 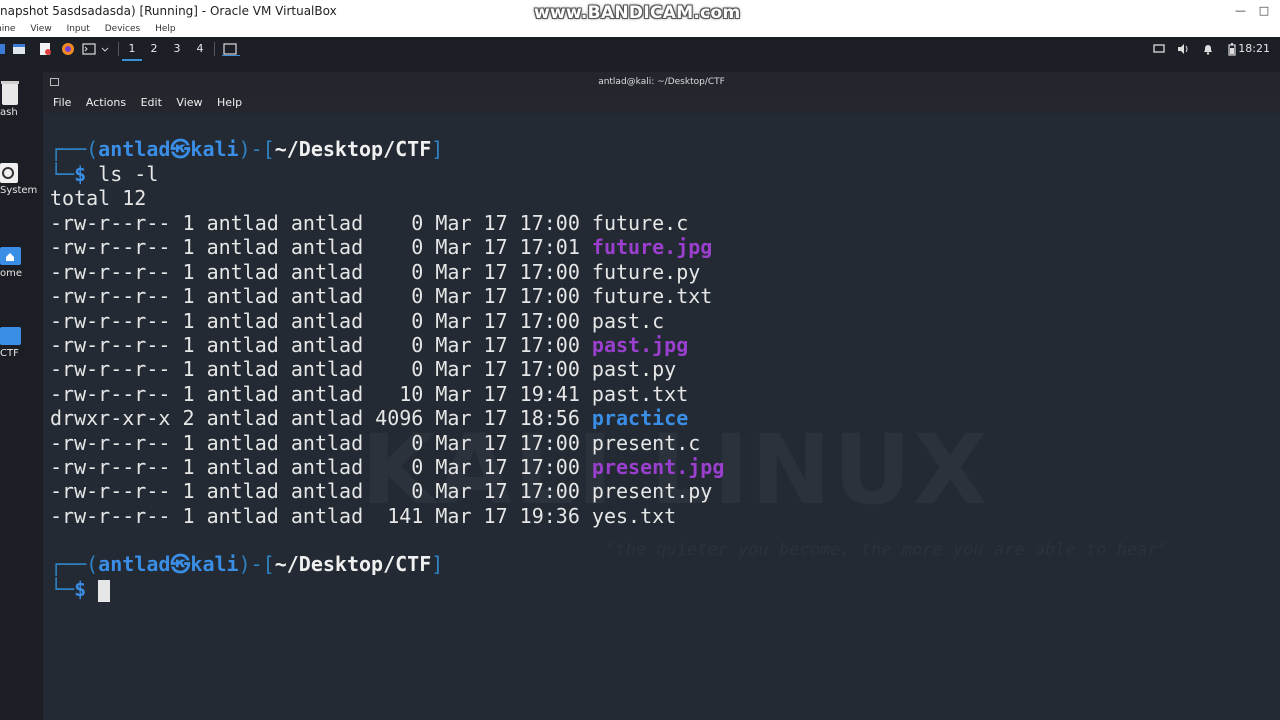 I want to click on text-cursor, so click(x=104, y=590).